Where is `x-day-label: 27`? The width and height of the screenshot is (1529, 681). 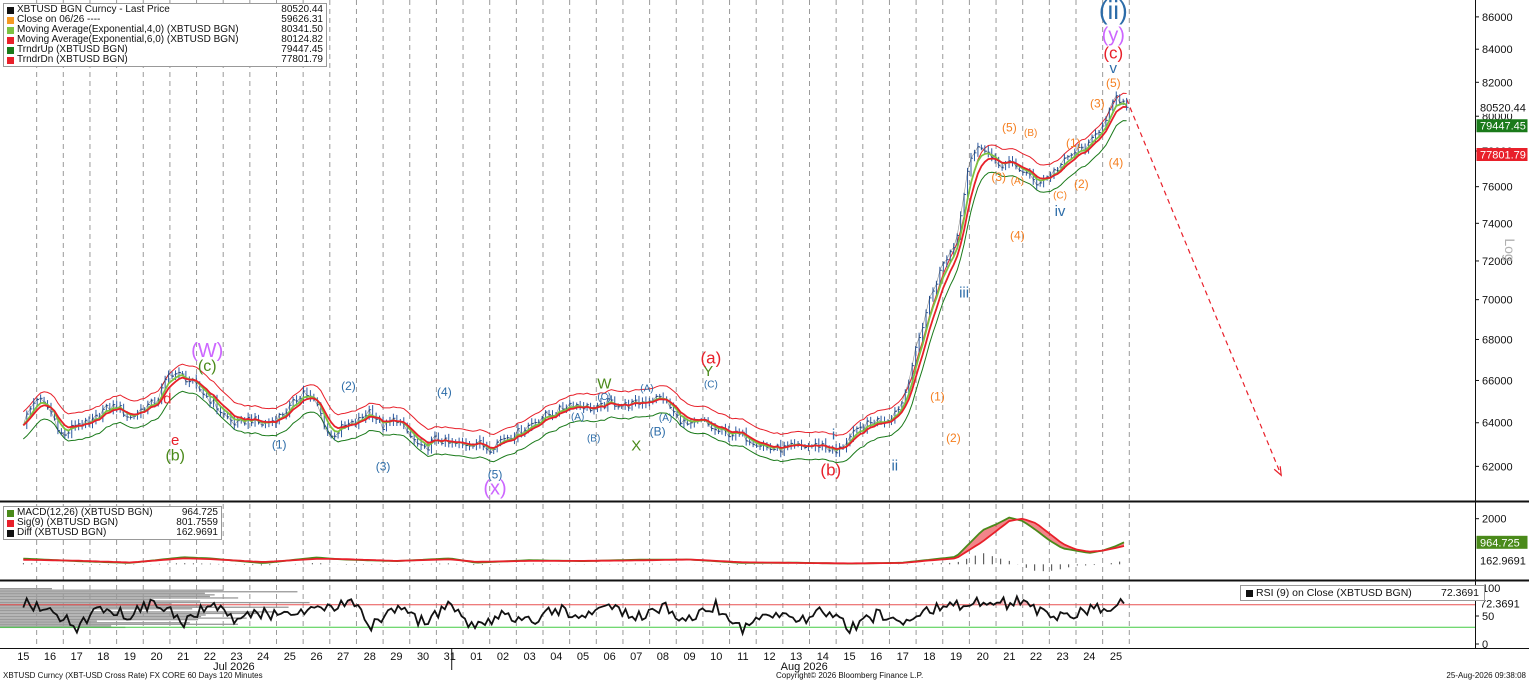
x-day-label: 27 is located at coordinates (343, 657).